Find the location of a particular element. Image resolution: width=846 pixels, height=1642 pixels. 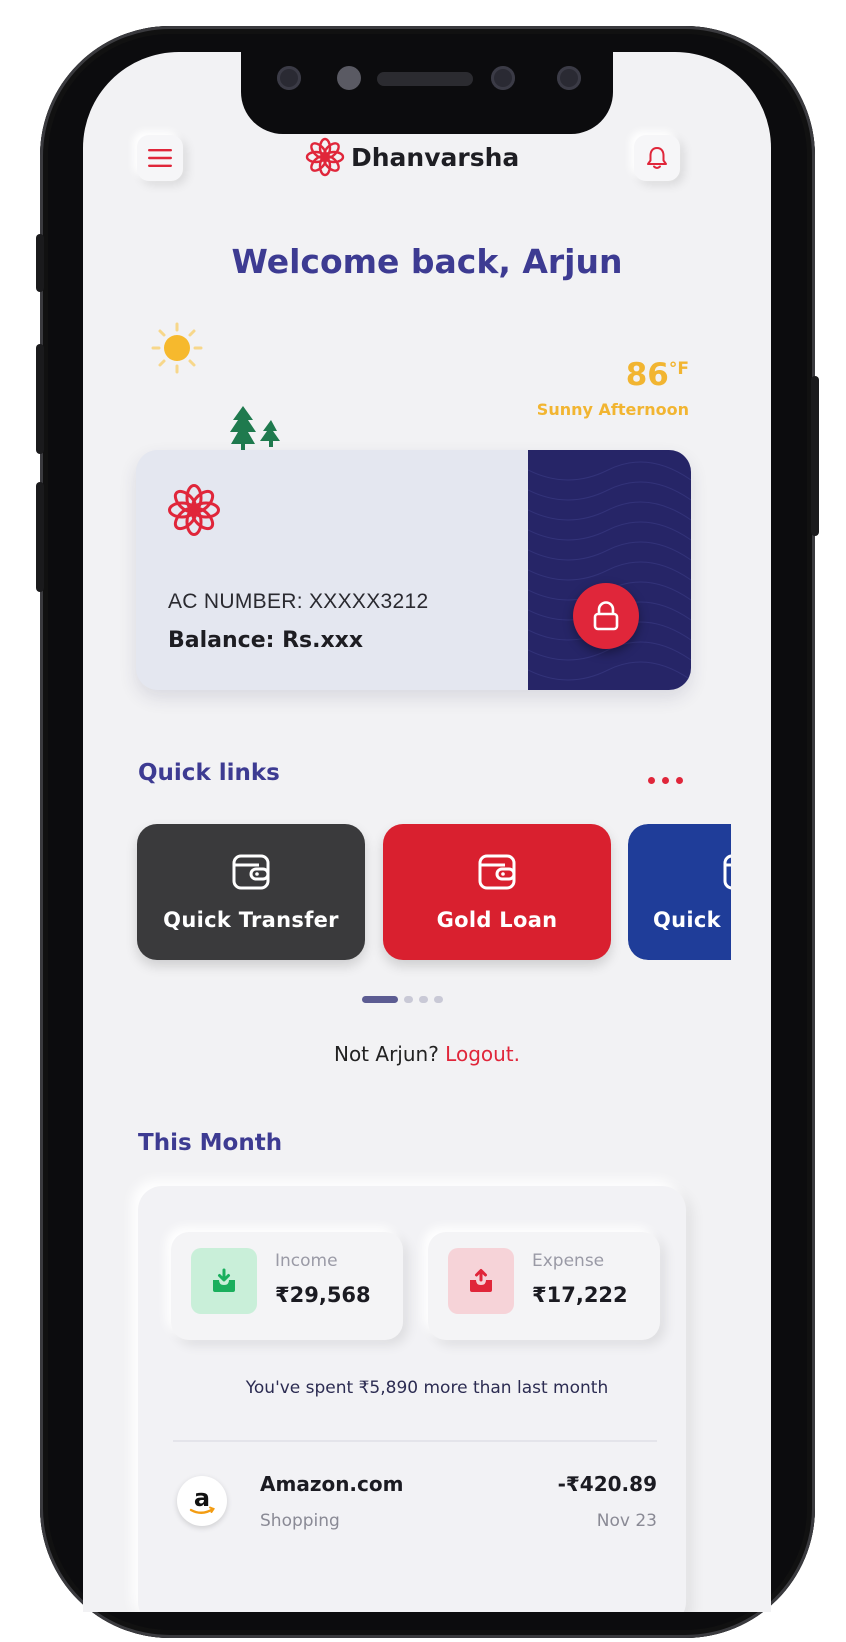

lock-icon is located at coordinates (606, 616).